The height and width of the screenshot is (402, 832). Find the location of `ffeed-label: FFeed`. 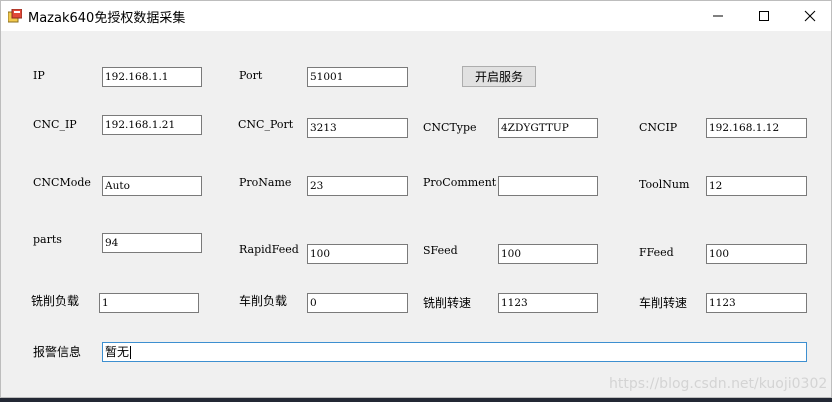

ffeed-label: FFeed is located at coordinates (656, 252).